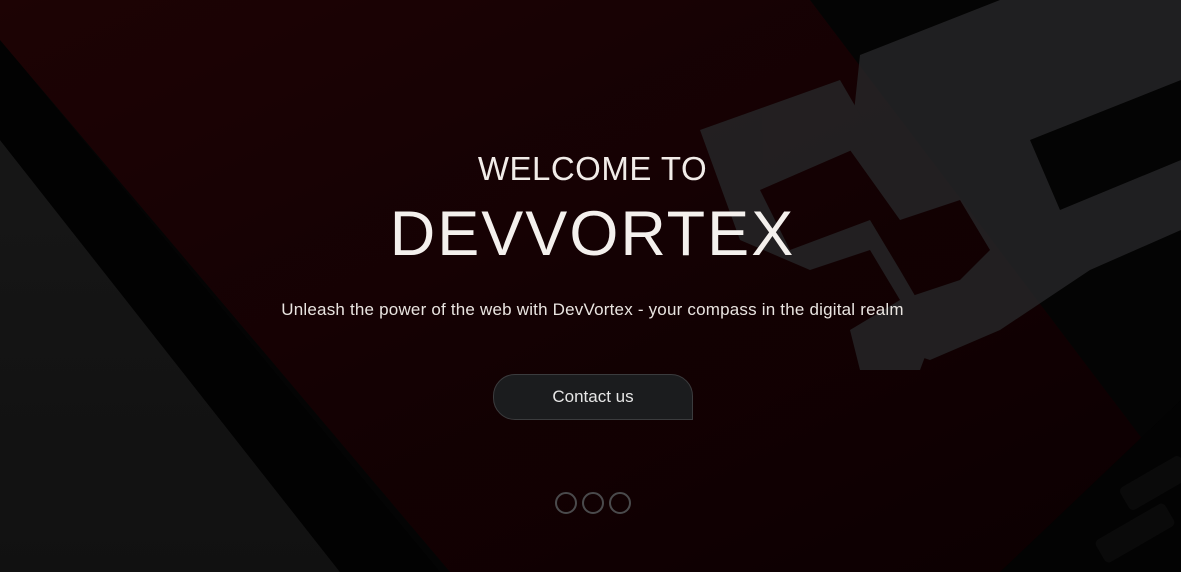 The image size is (1181, 572). I want to click on contact-us-button: Contact us, so click(593, 397).